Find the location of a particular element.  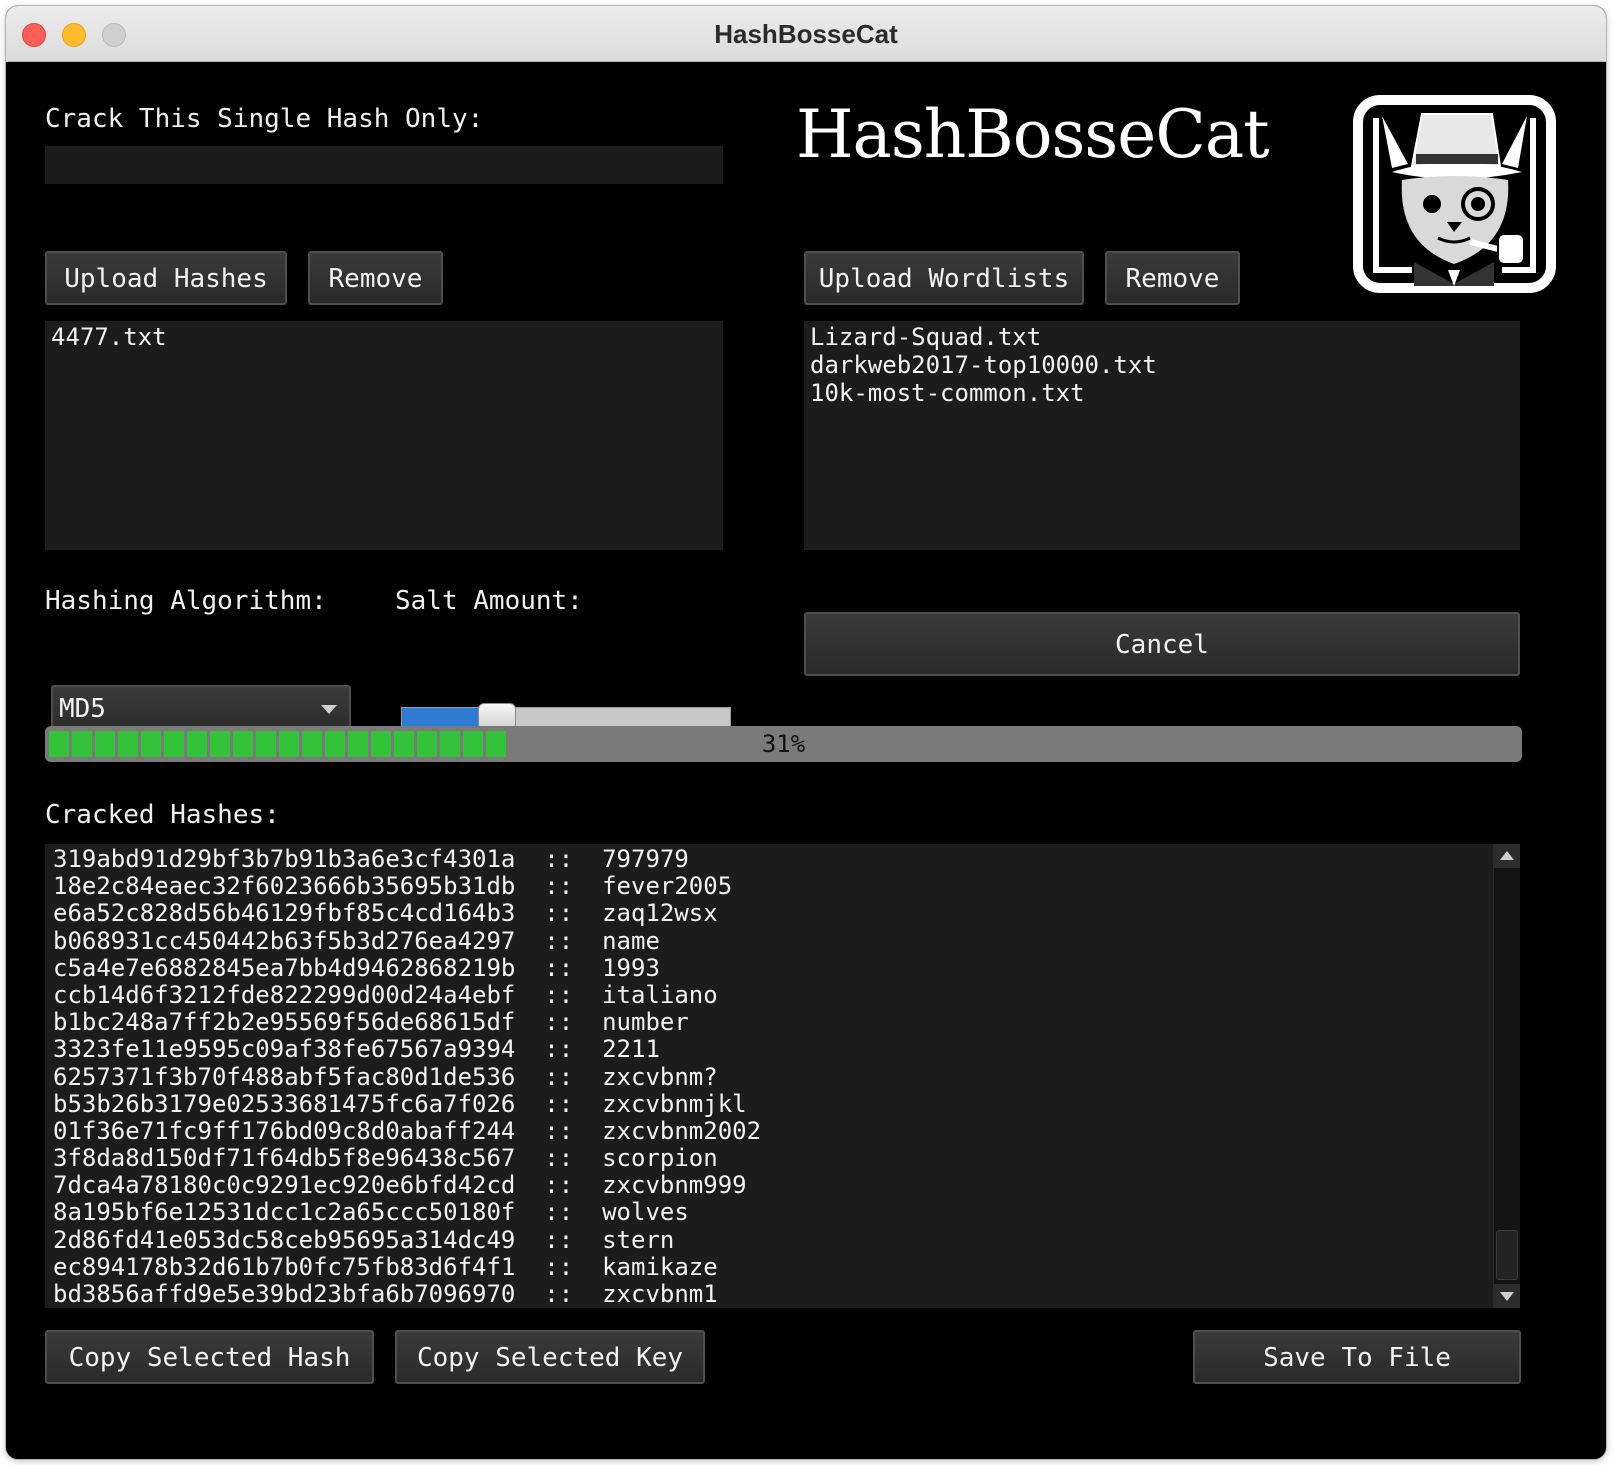

remove-hashes-button: Remove is located at coordinates (375, 278).